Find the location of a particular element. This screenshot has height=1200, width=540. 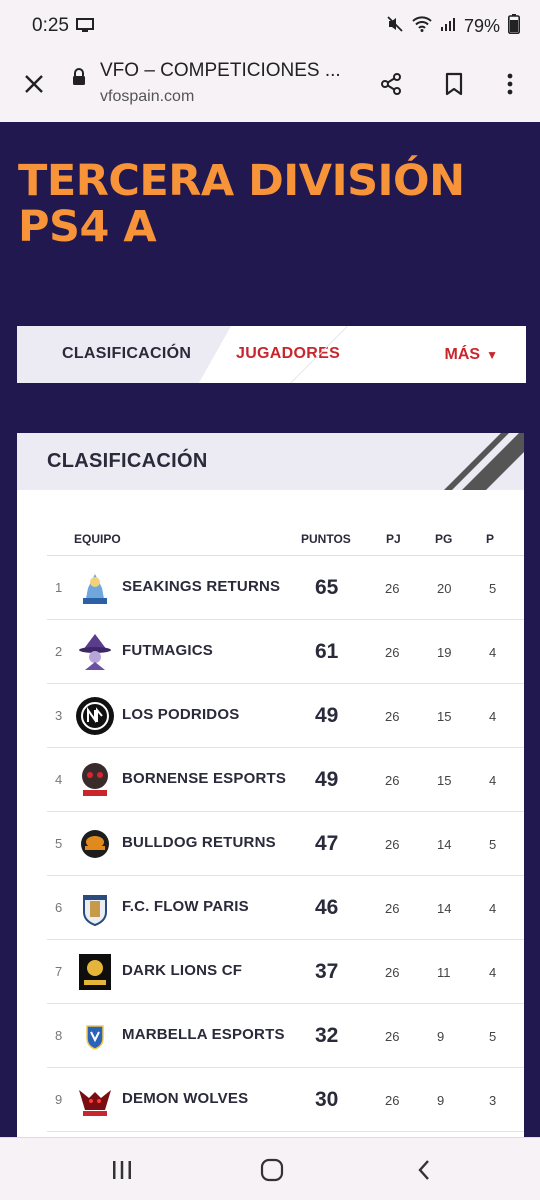

col-puntos: PUNTOS is located at coordinates (326, 539).